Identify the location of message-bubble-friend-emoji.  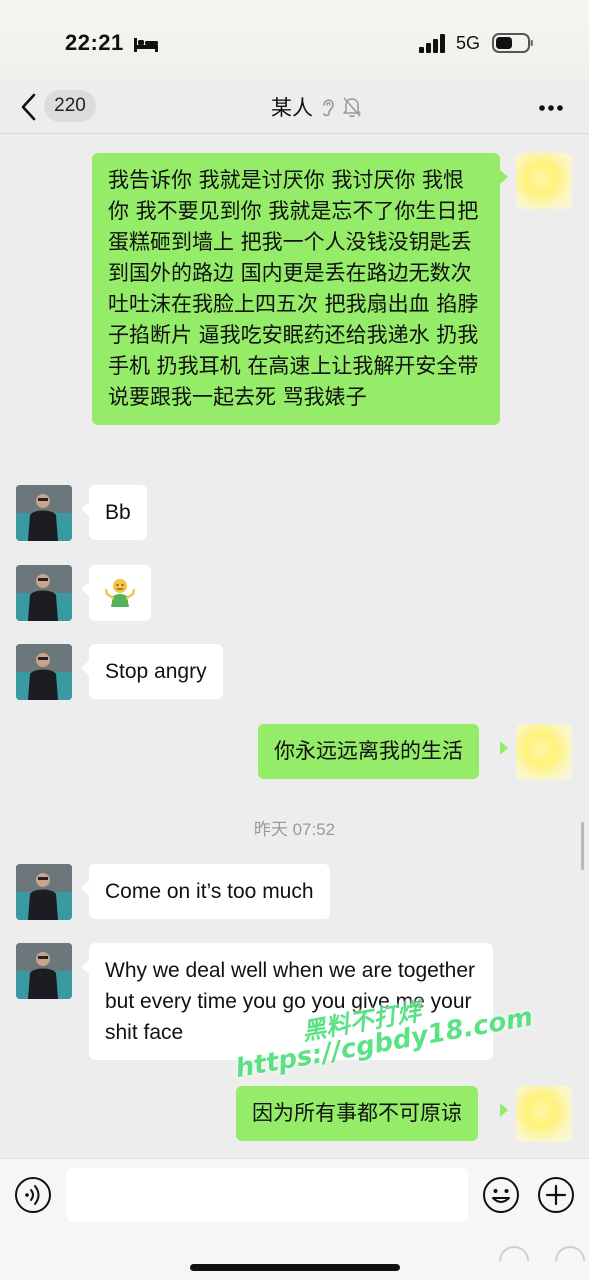
(120, 593).